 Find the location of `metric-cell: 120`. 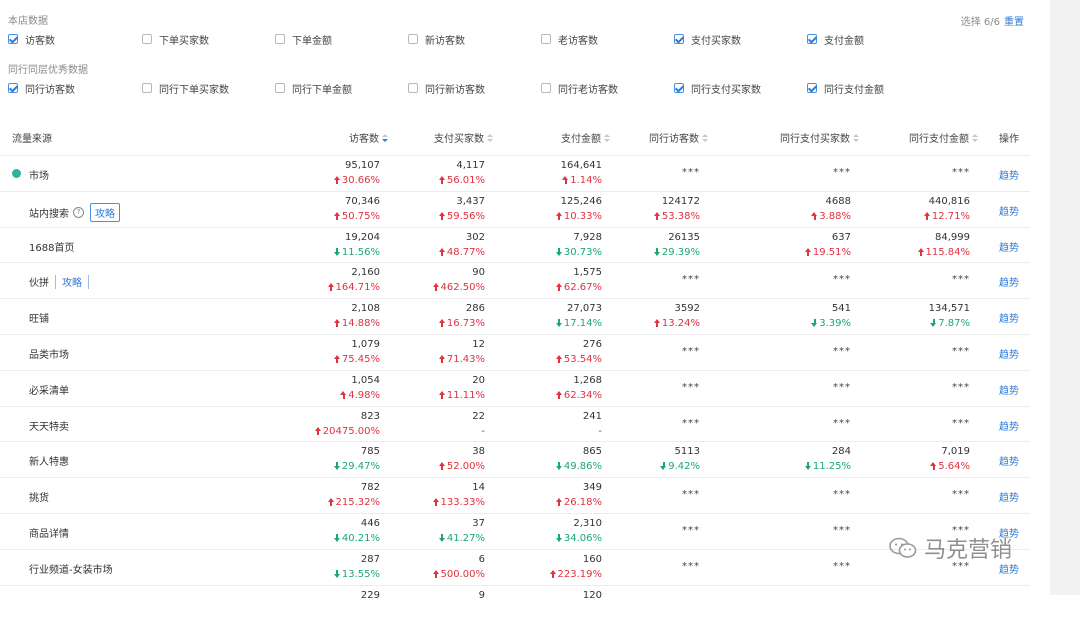

metric-cell: 120 is located at coordinates (547, 603).